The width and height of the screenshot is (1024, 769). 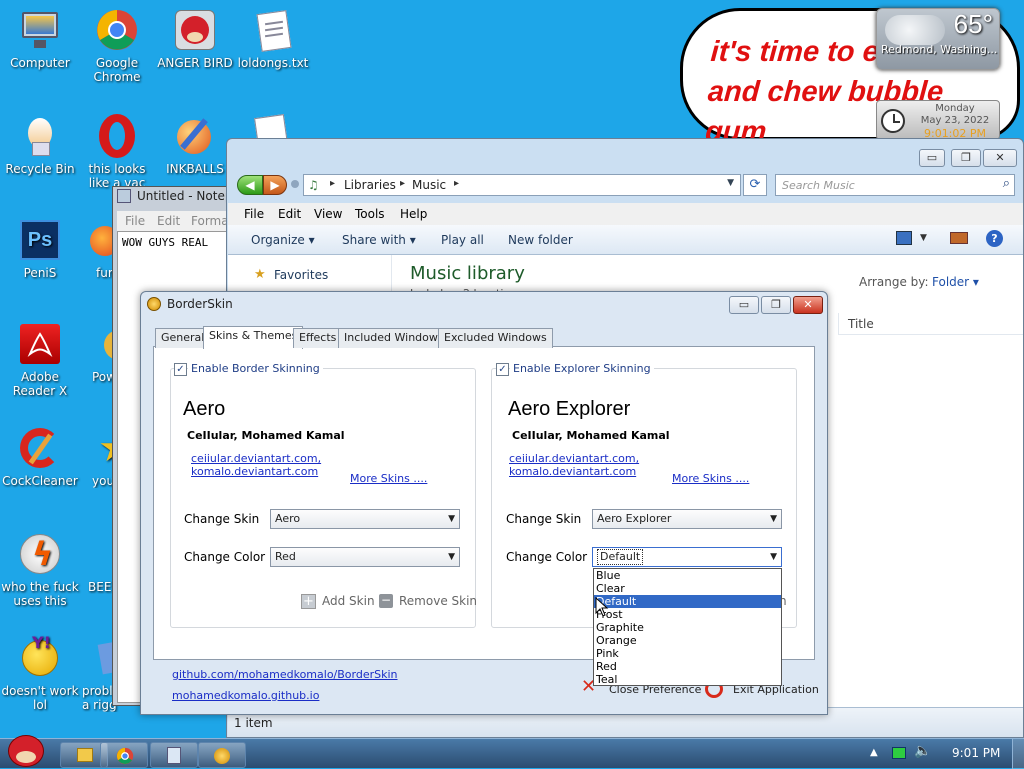 I want to click on notepad-menu-file: File, so click(x=135, y=221).